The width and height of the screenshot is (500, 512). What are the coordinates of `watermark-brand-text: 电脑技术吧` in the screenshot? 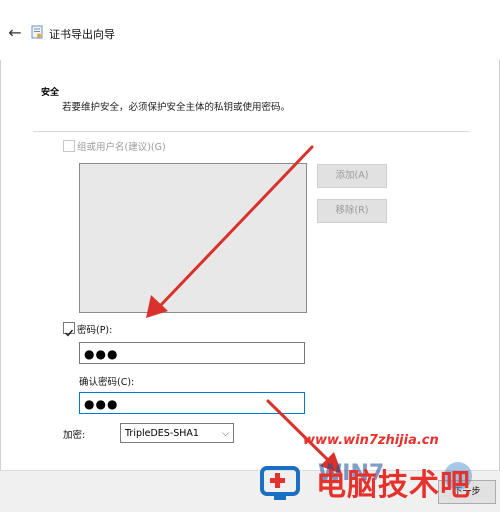 It's located at (393, 485).